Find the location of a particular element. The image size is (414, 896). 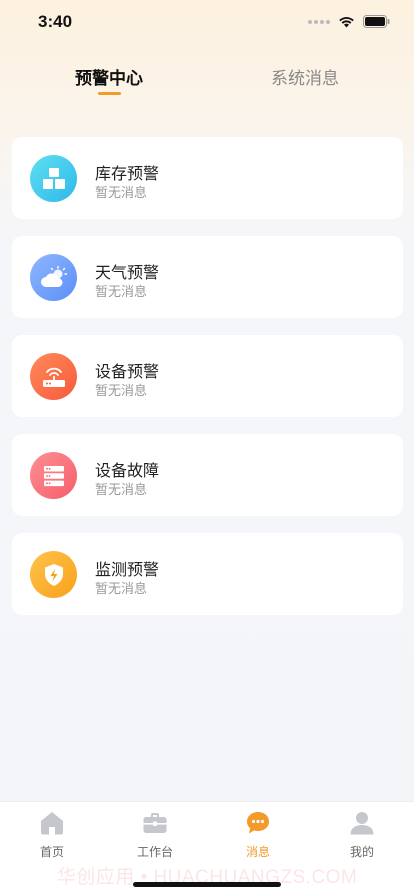

router-device-icon is located at coordinates (53, 376).